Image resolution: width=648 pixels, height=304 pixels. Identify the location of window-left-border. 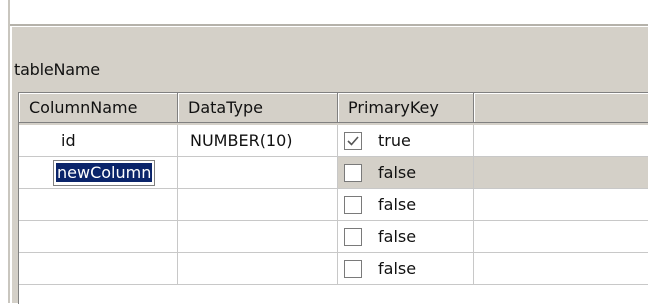
(9, 151).